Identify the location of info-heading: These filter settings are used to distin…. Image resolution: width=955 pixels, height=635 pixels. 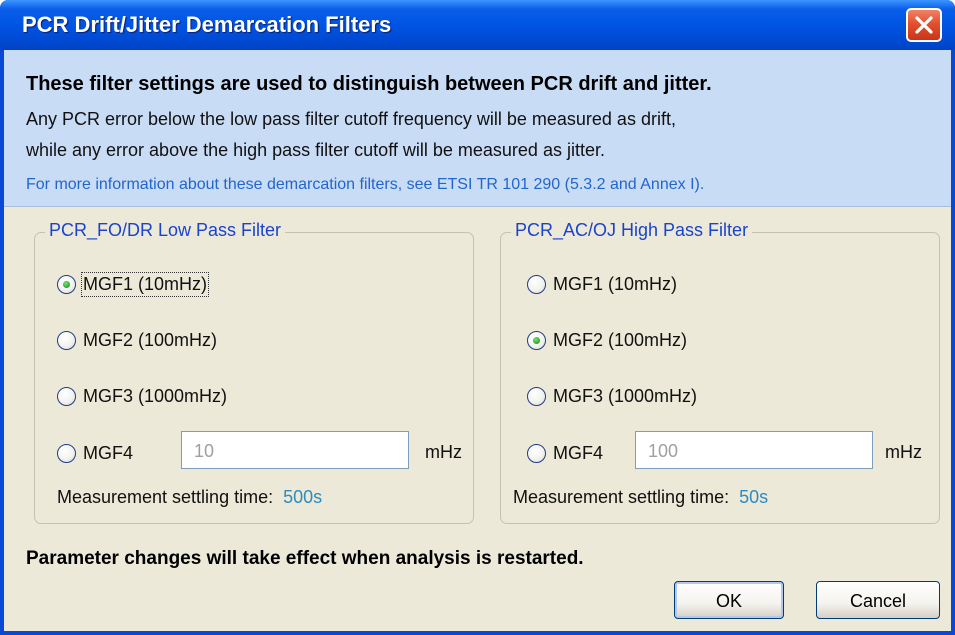
(369, 84).